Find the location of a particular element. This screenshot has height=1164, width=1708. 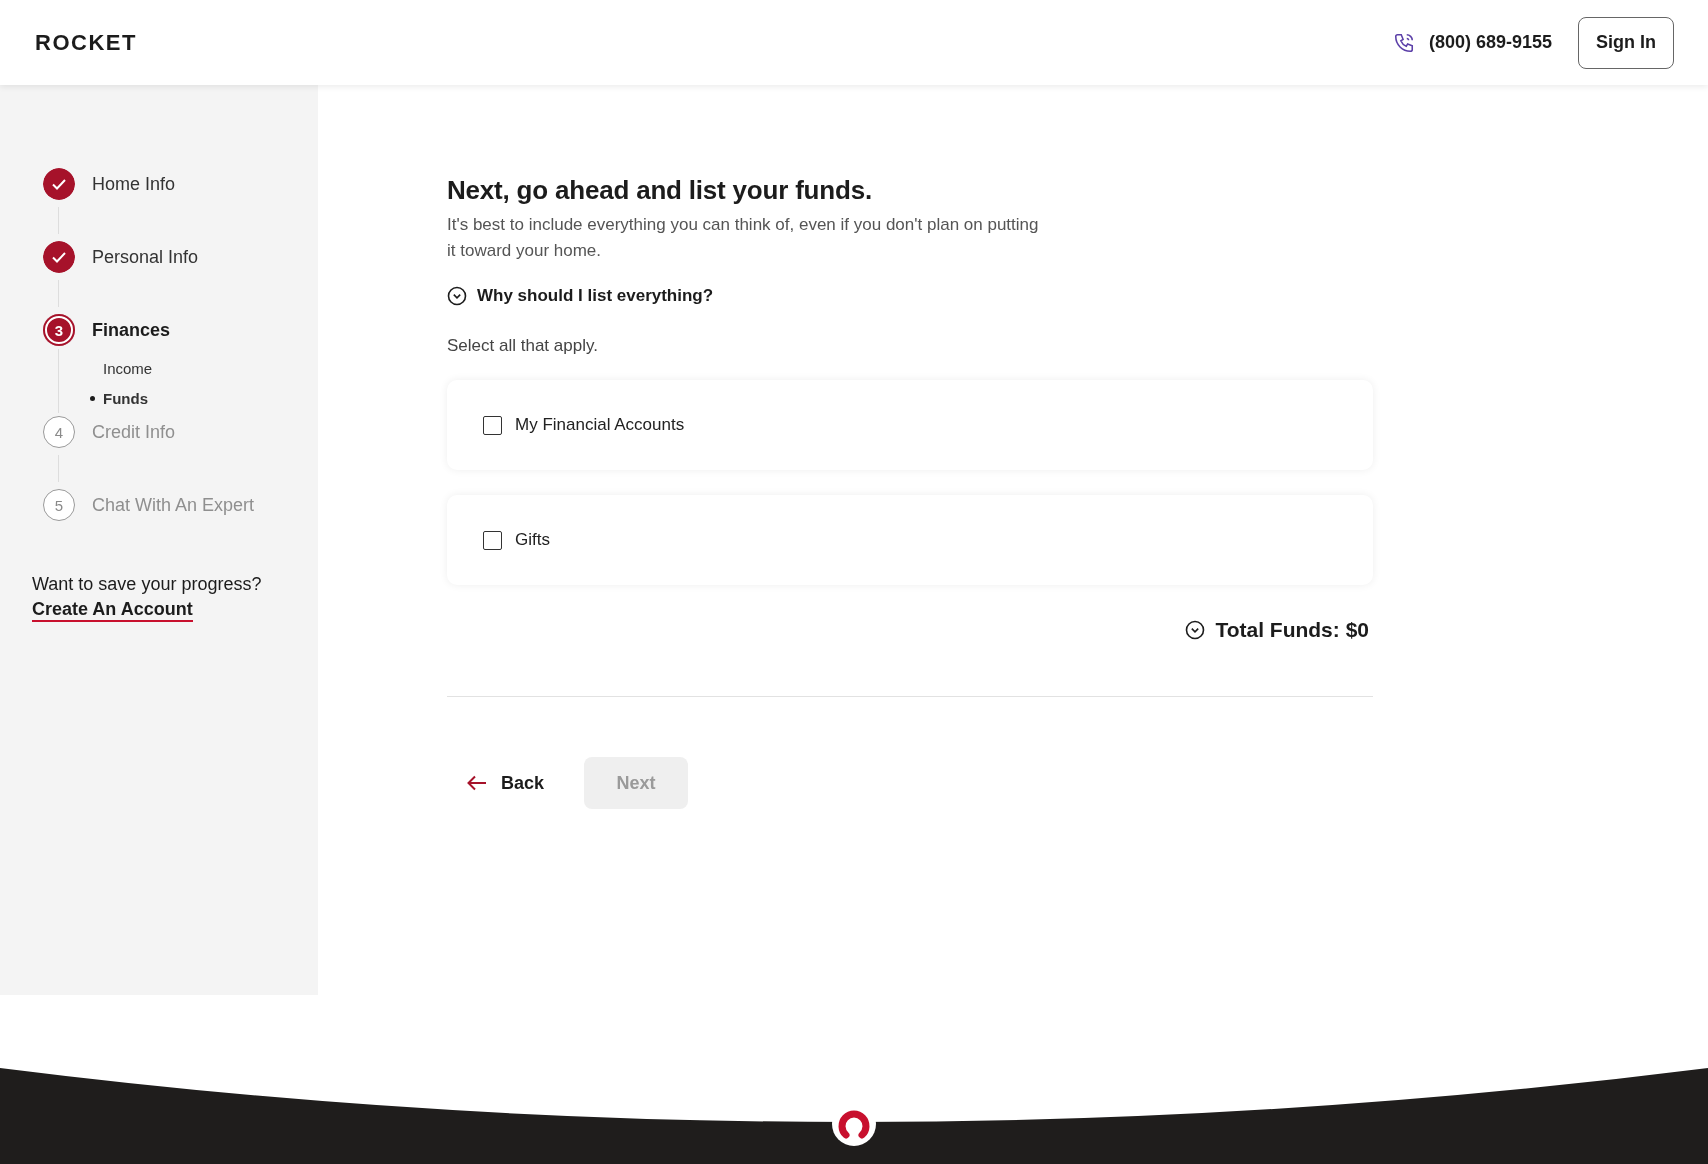

phone-number: (800) 689-9155 is located at coordinates (1490, 42).